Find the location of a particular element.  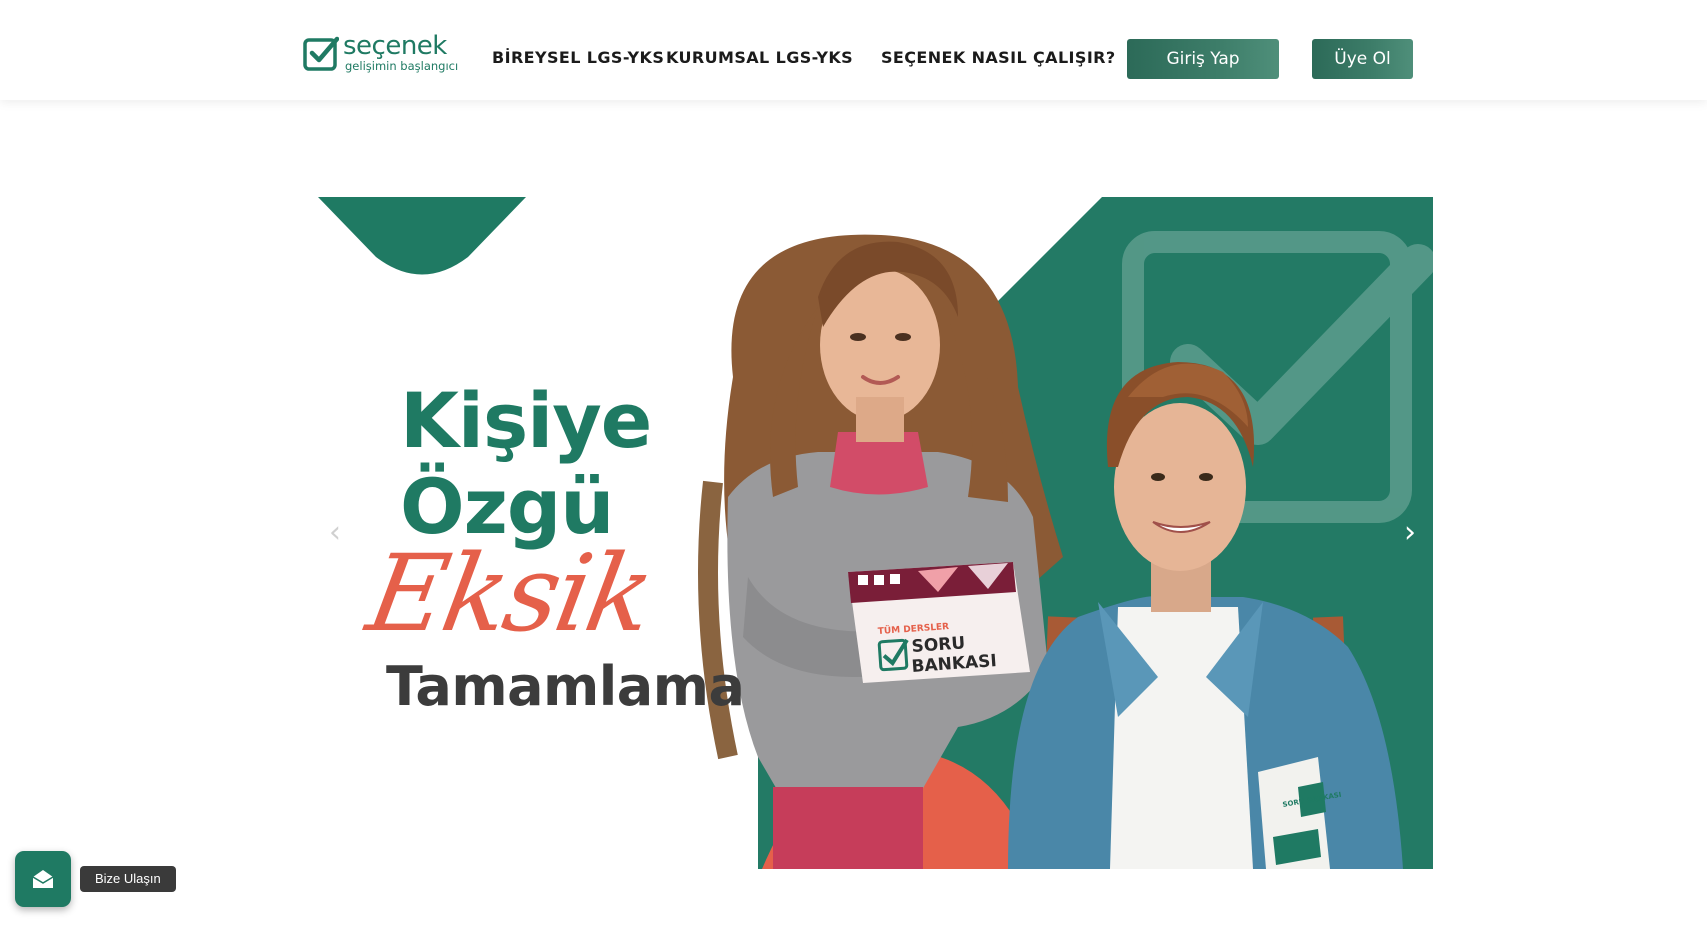

chevron-right-icon: › is located at coordinates (1410, 532).